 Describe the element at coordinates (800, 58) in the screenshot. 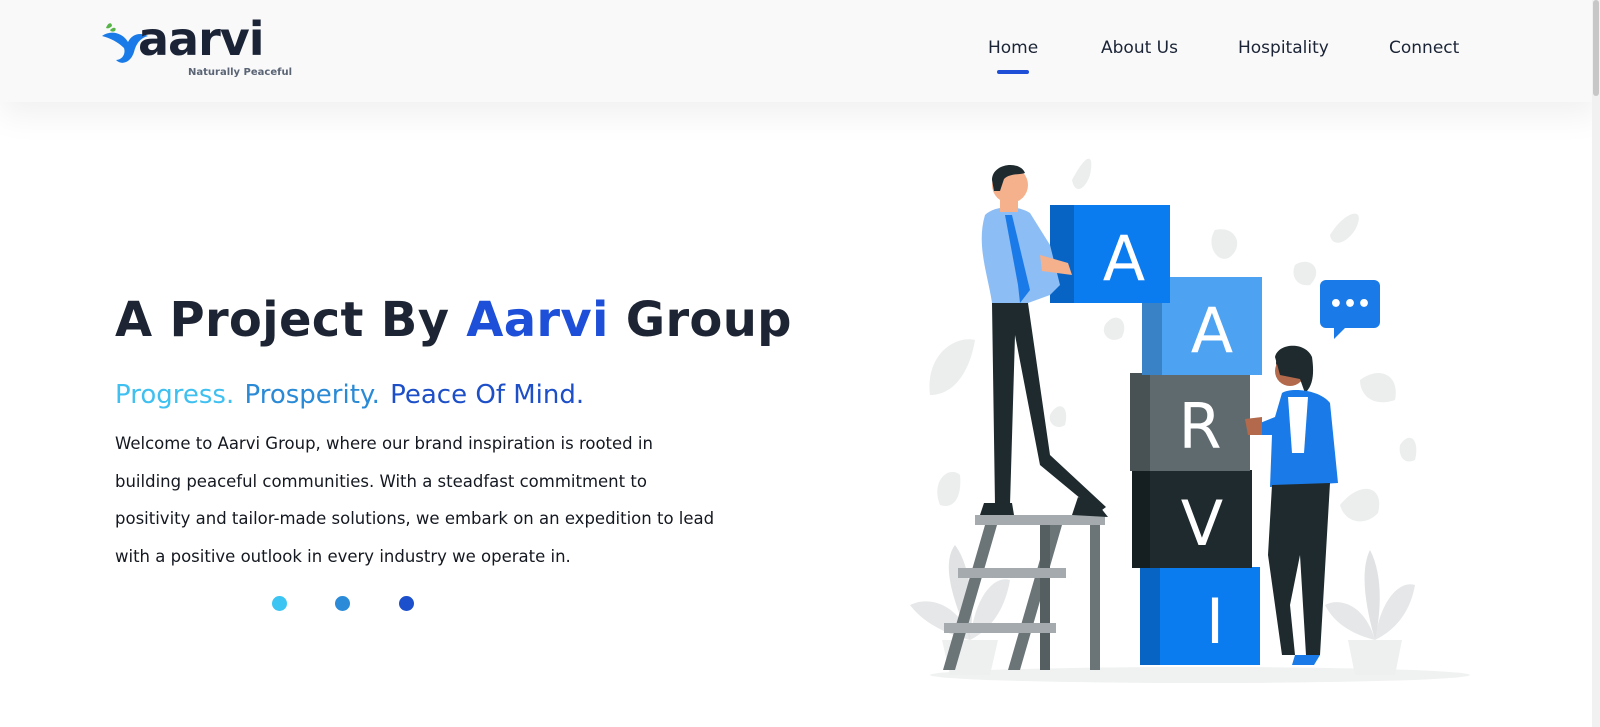

I see `main-nav: Home About Us Hospitality Connect` at that location.